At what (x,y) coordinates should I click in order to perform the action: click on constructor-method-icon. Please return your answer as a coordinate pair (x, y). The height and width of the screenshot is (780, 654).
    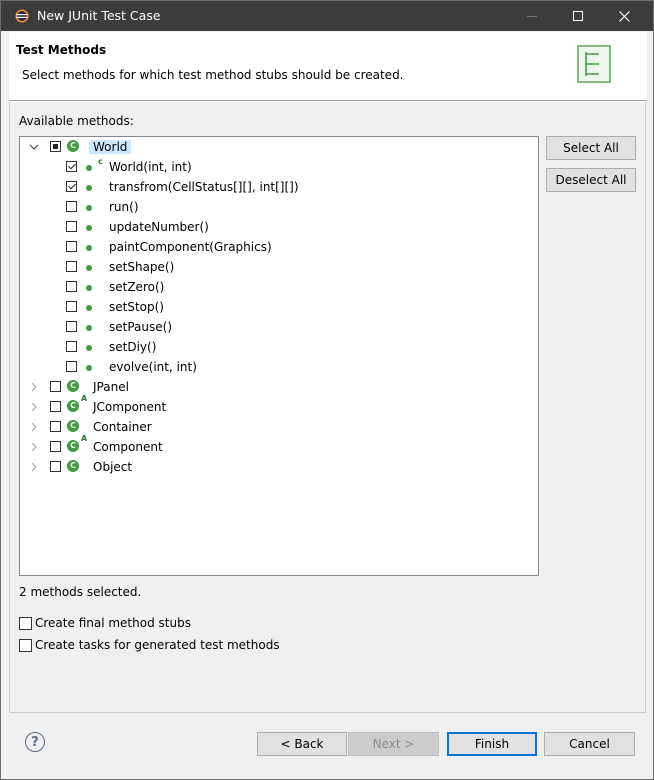
    Looking at the image, I should click on (89, 168).